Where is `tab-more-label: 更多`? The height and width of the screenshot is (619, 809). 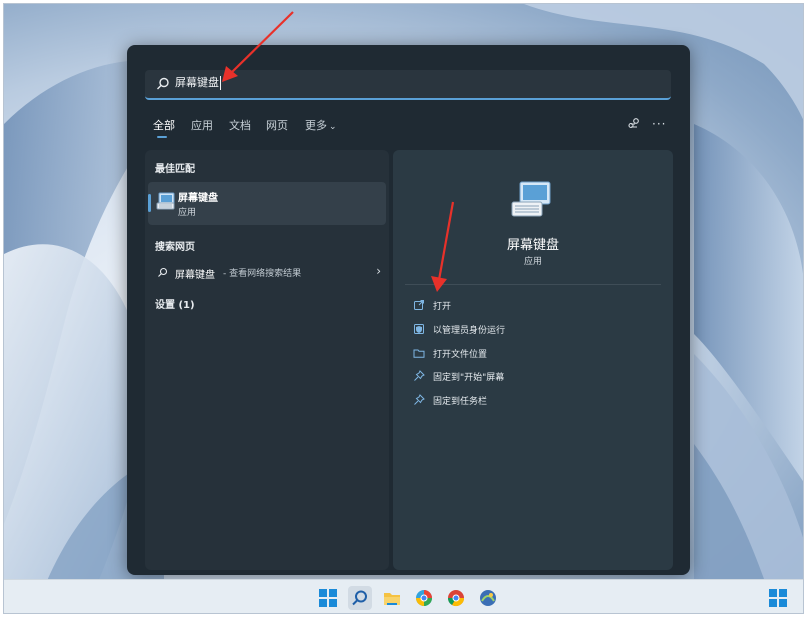
tab-more-label: 更多 is located at coordinates (316, 125).